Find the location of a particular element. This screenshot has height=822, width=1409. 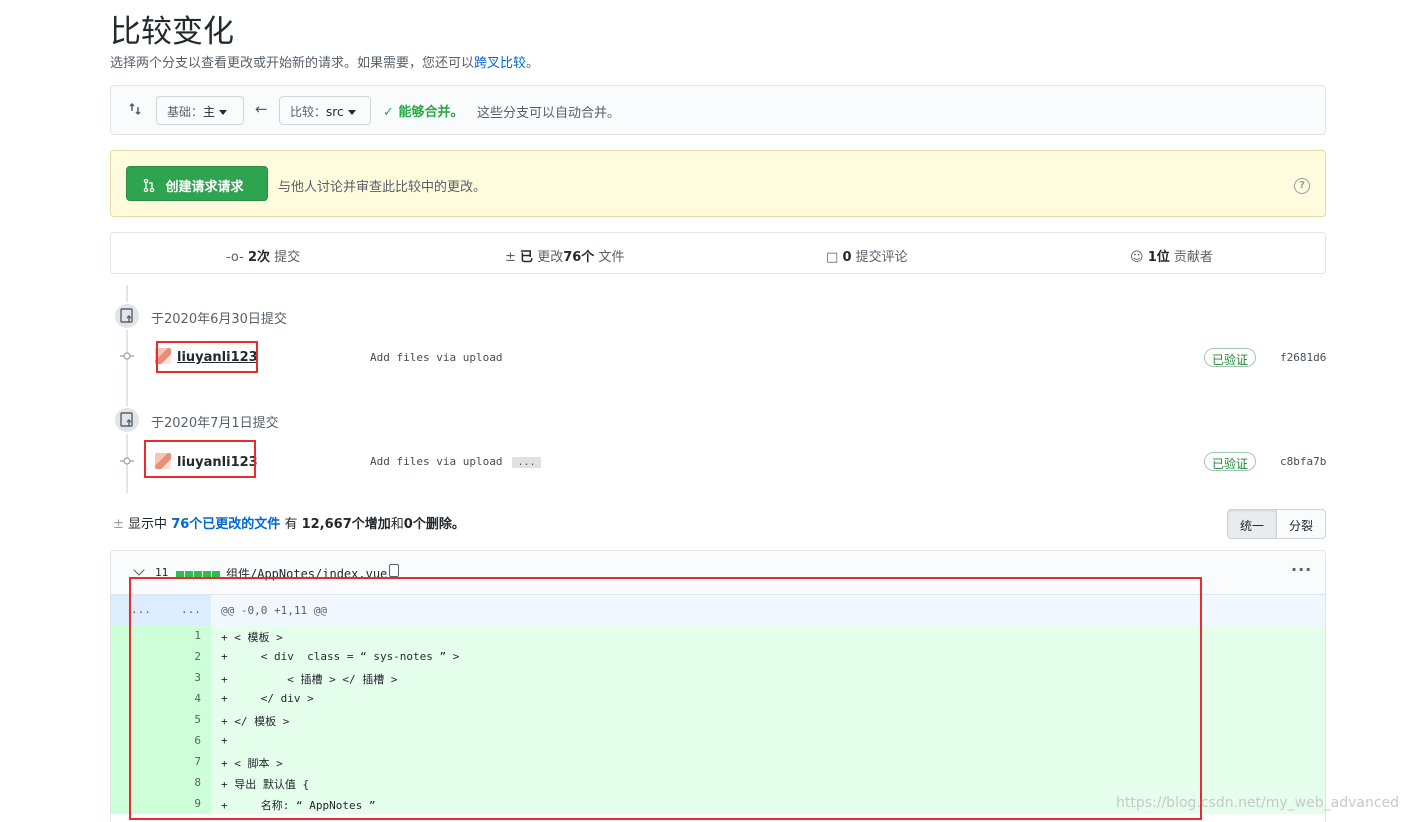

range-editor: 基础：主 ← 比较：src ✓ 能够合并。 这些分支可以自动合并。 is located at coordinates (718, 110).